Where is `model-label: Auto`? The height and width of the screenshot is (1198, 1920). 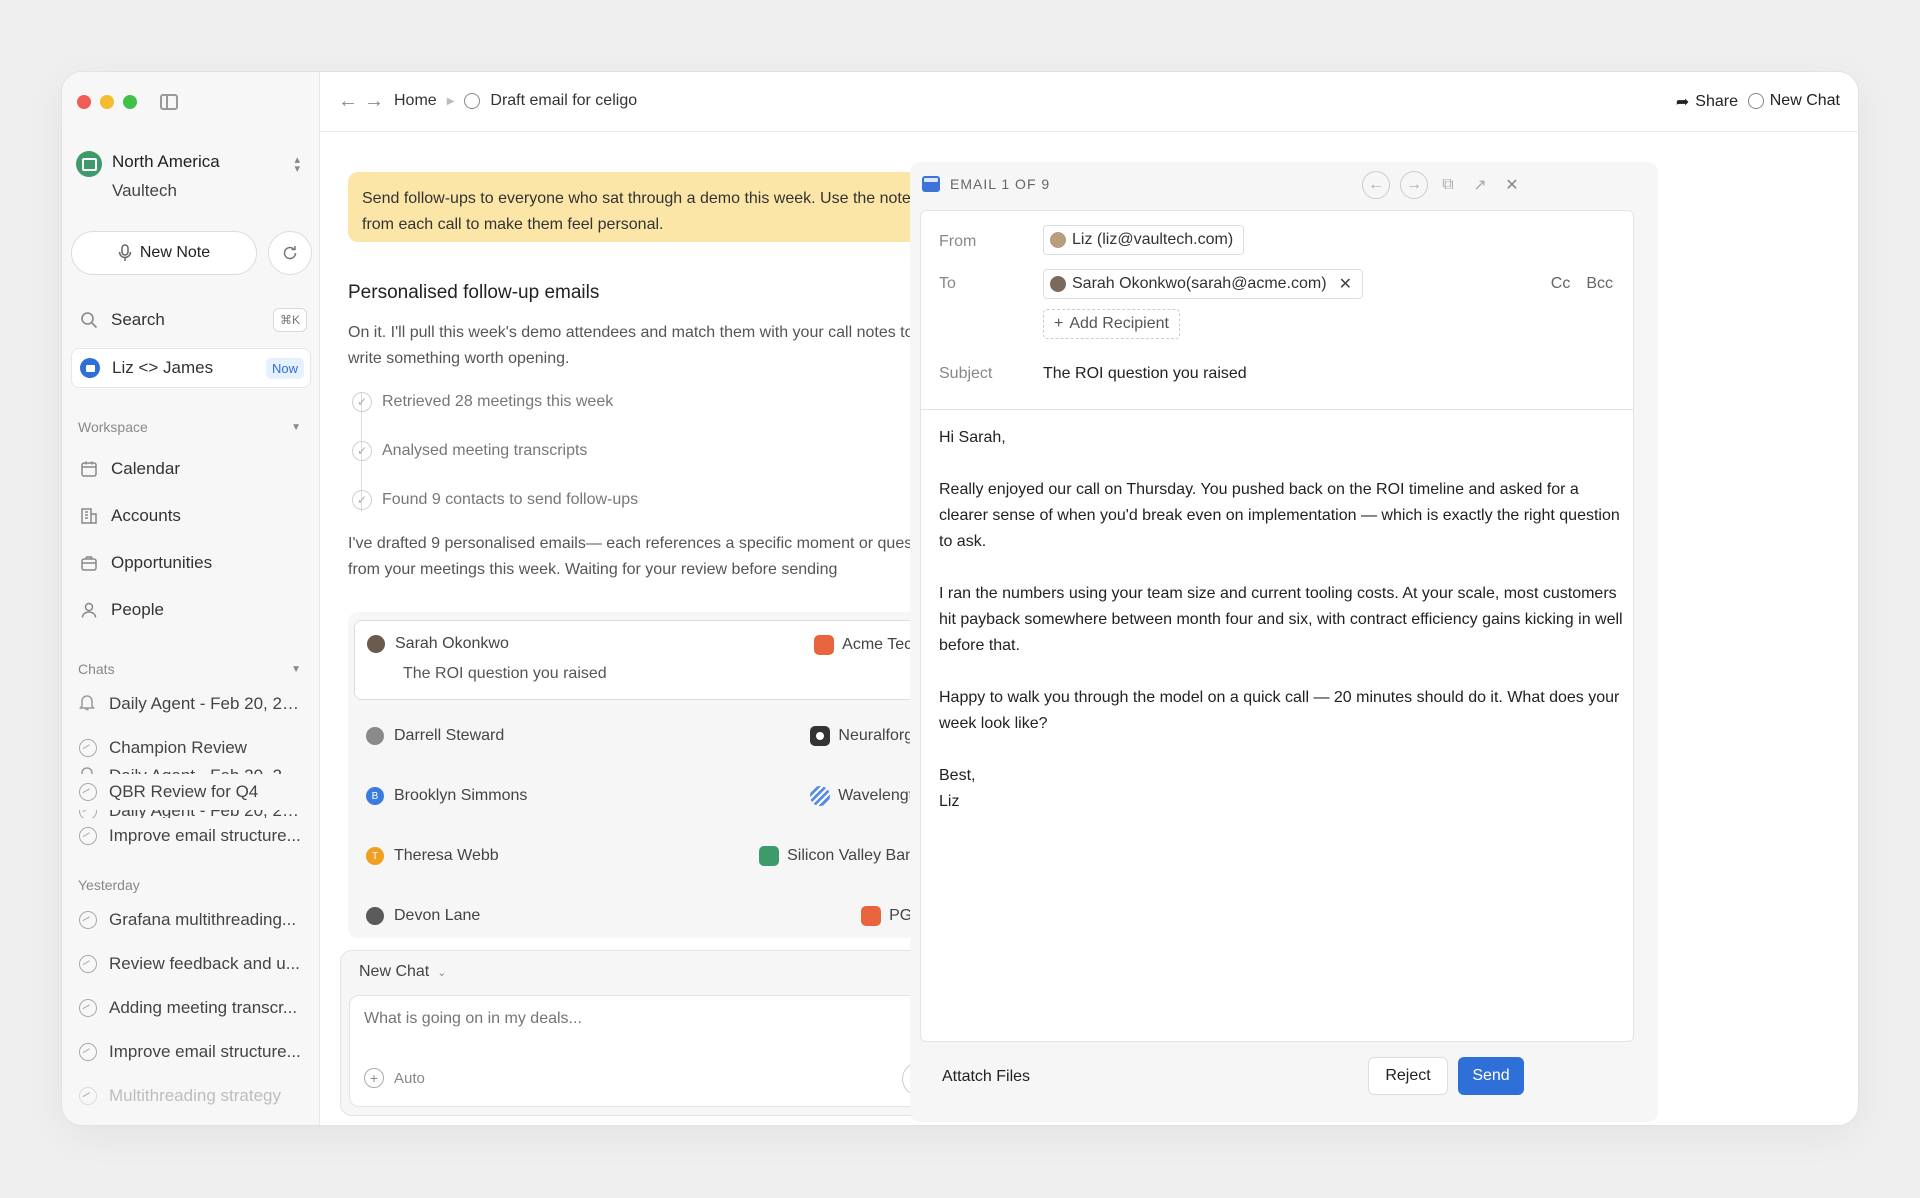 model-label: Auto is located at coordinates (409, 1078).